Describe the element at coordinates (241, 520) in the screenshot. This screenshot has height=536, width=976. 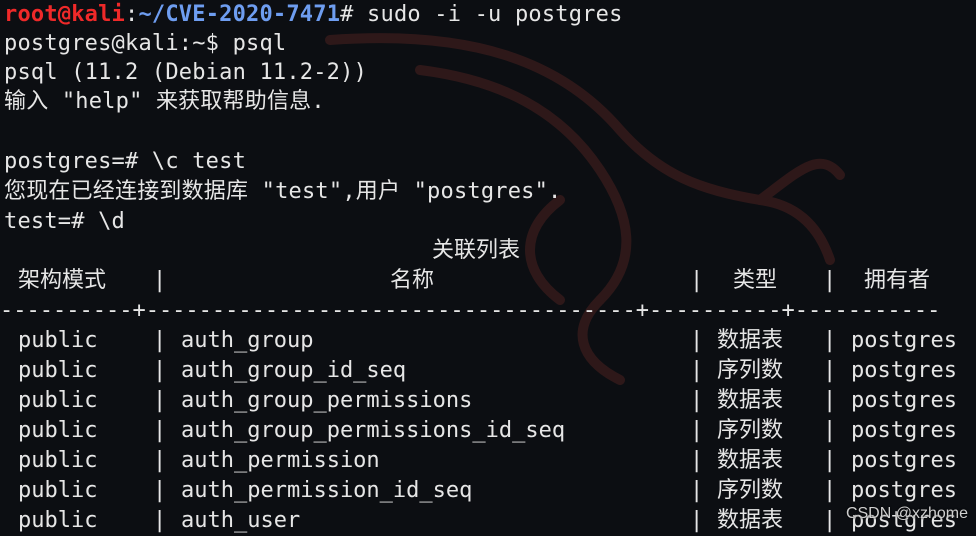
I see `cell-name: auth_user` at that location.